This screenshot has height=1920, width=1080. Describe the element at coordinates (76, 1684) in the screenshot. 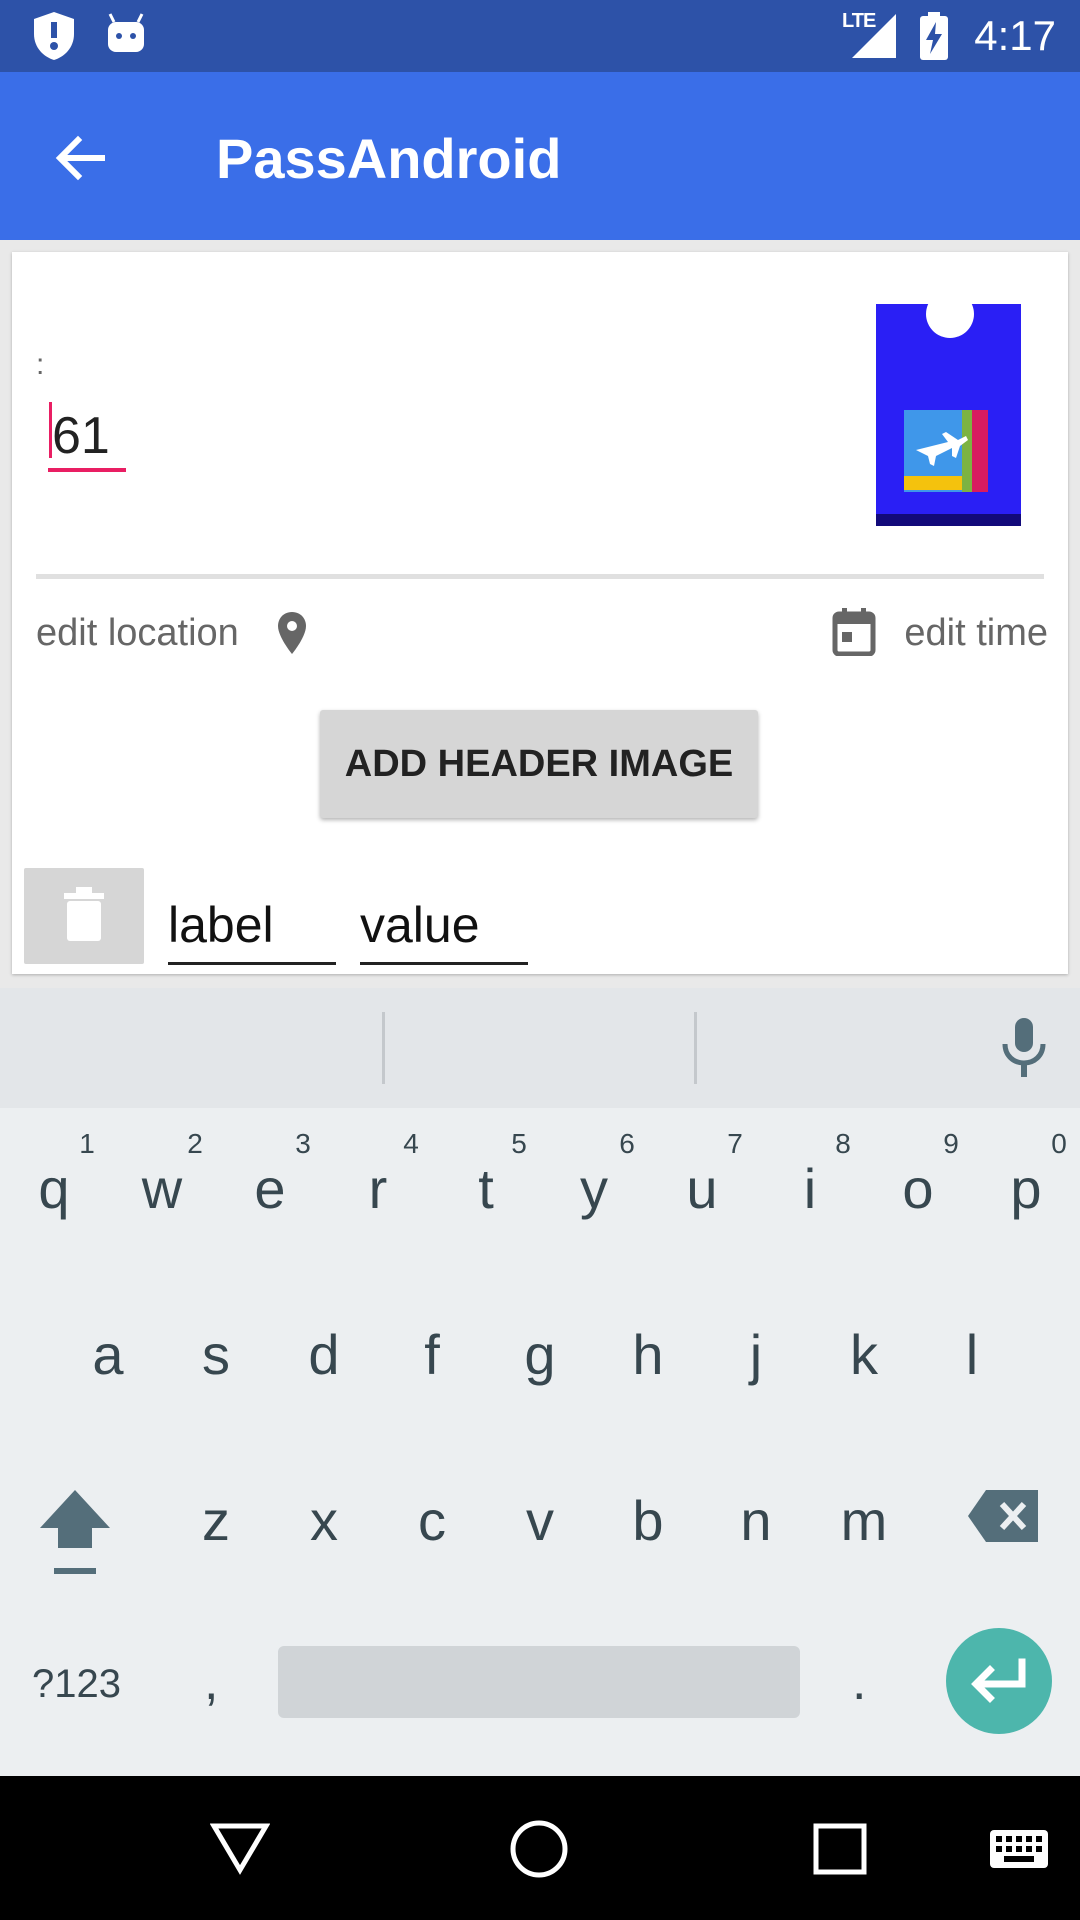

I see `symbols-key: ?123` at that location.